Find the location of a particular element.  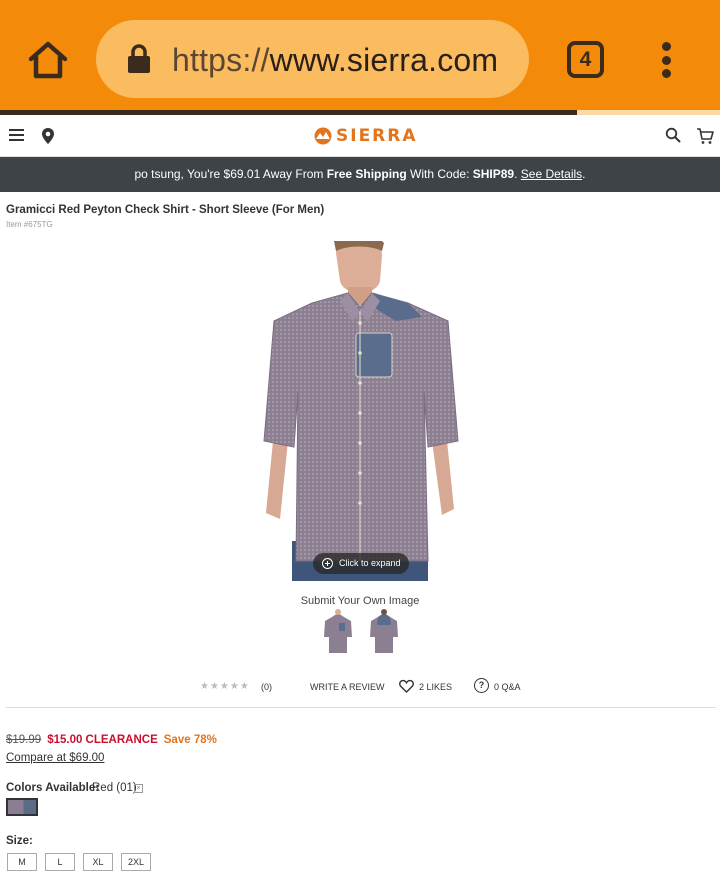

sale-price: $15.00 CLEARANCE is located at coordinates (102, 740).